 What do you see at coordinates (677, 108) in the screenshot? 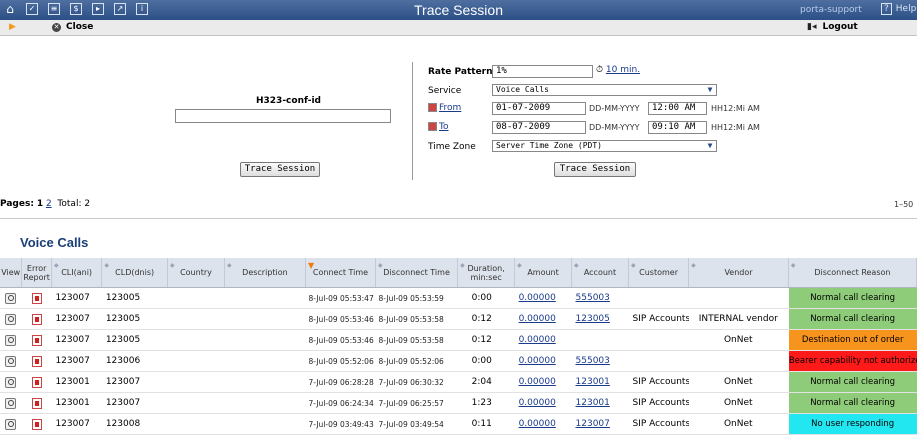
I see `from-time-input: 12:00 AM` at bounding box center [677, 108].